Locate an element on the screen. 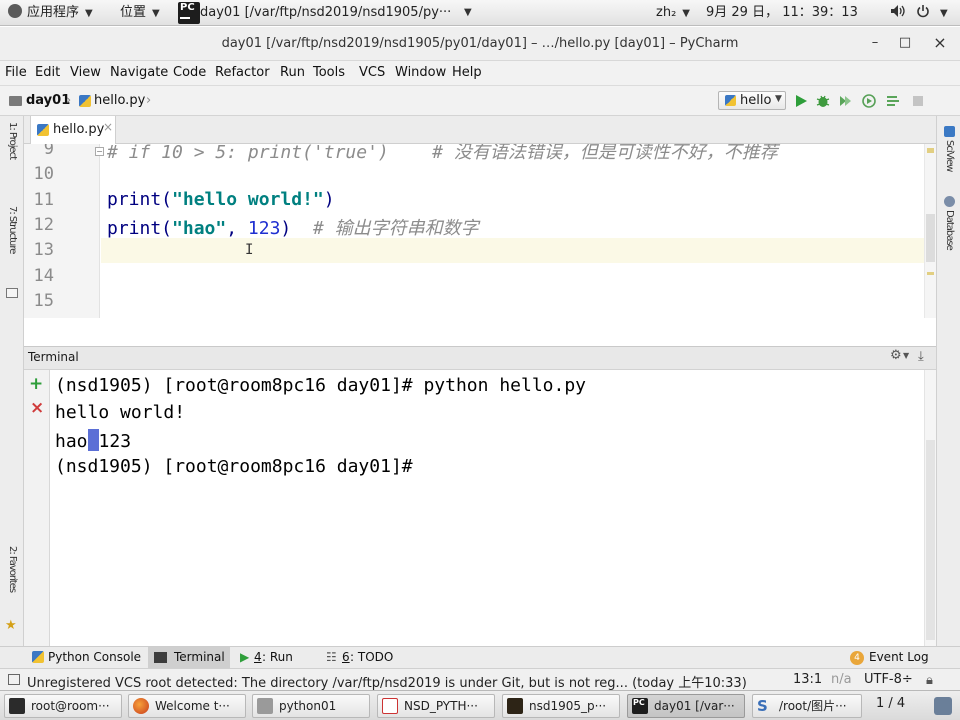  menu-view: View is located at coordinates (85, 72).